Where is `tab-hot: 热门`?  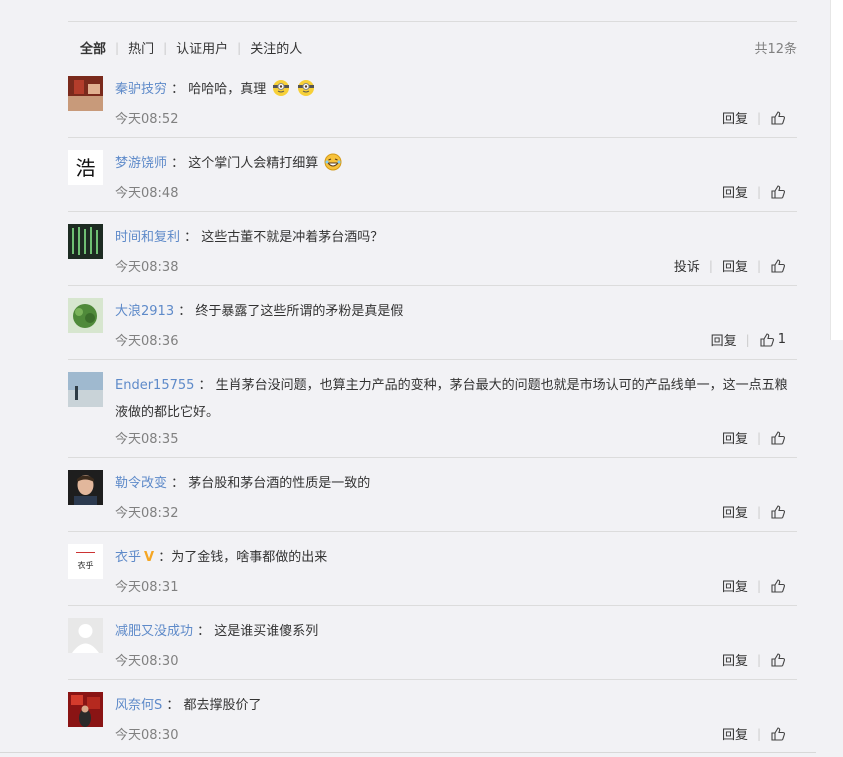
tab-hot: 热门 is located at coordinates (141, 47).